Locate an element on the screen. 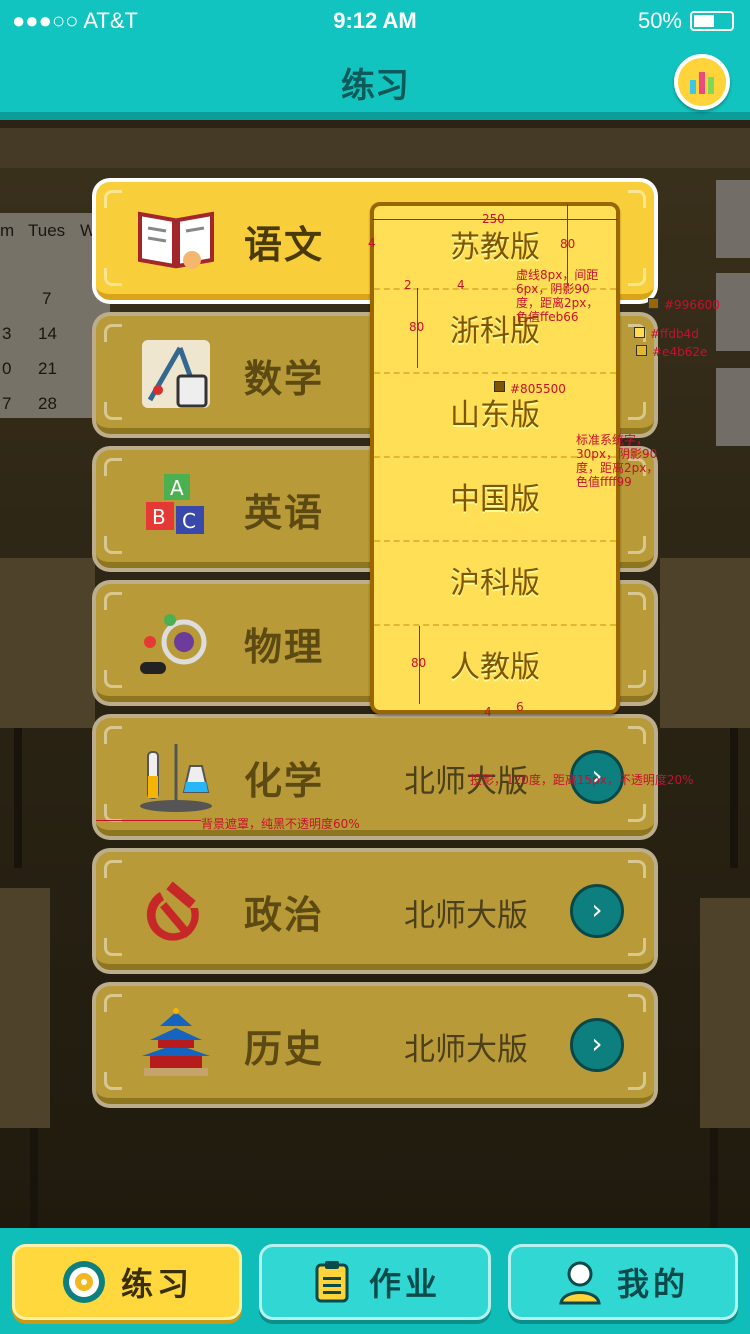 The width and height of the screenshot is (750, 1334). subject-name: 数学 is located at coordinates (284, 379).